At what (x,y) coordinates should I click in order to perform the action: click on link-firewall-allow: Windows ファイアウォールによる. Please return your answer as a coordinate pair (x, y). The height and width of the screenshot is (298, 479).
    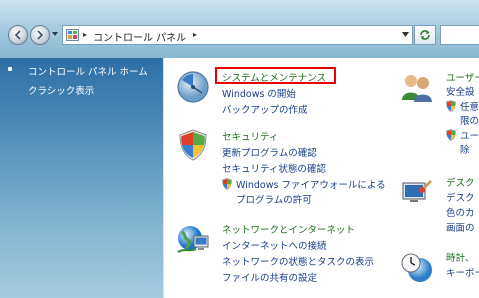
    Looking at the image, I should click on (311, 184).